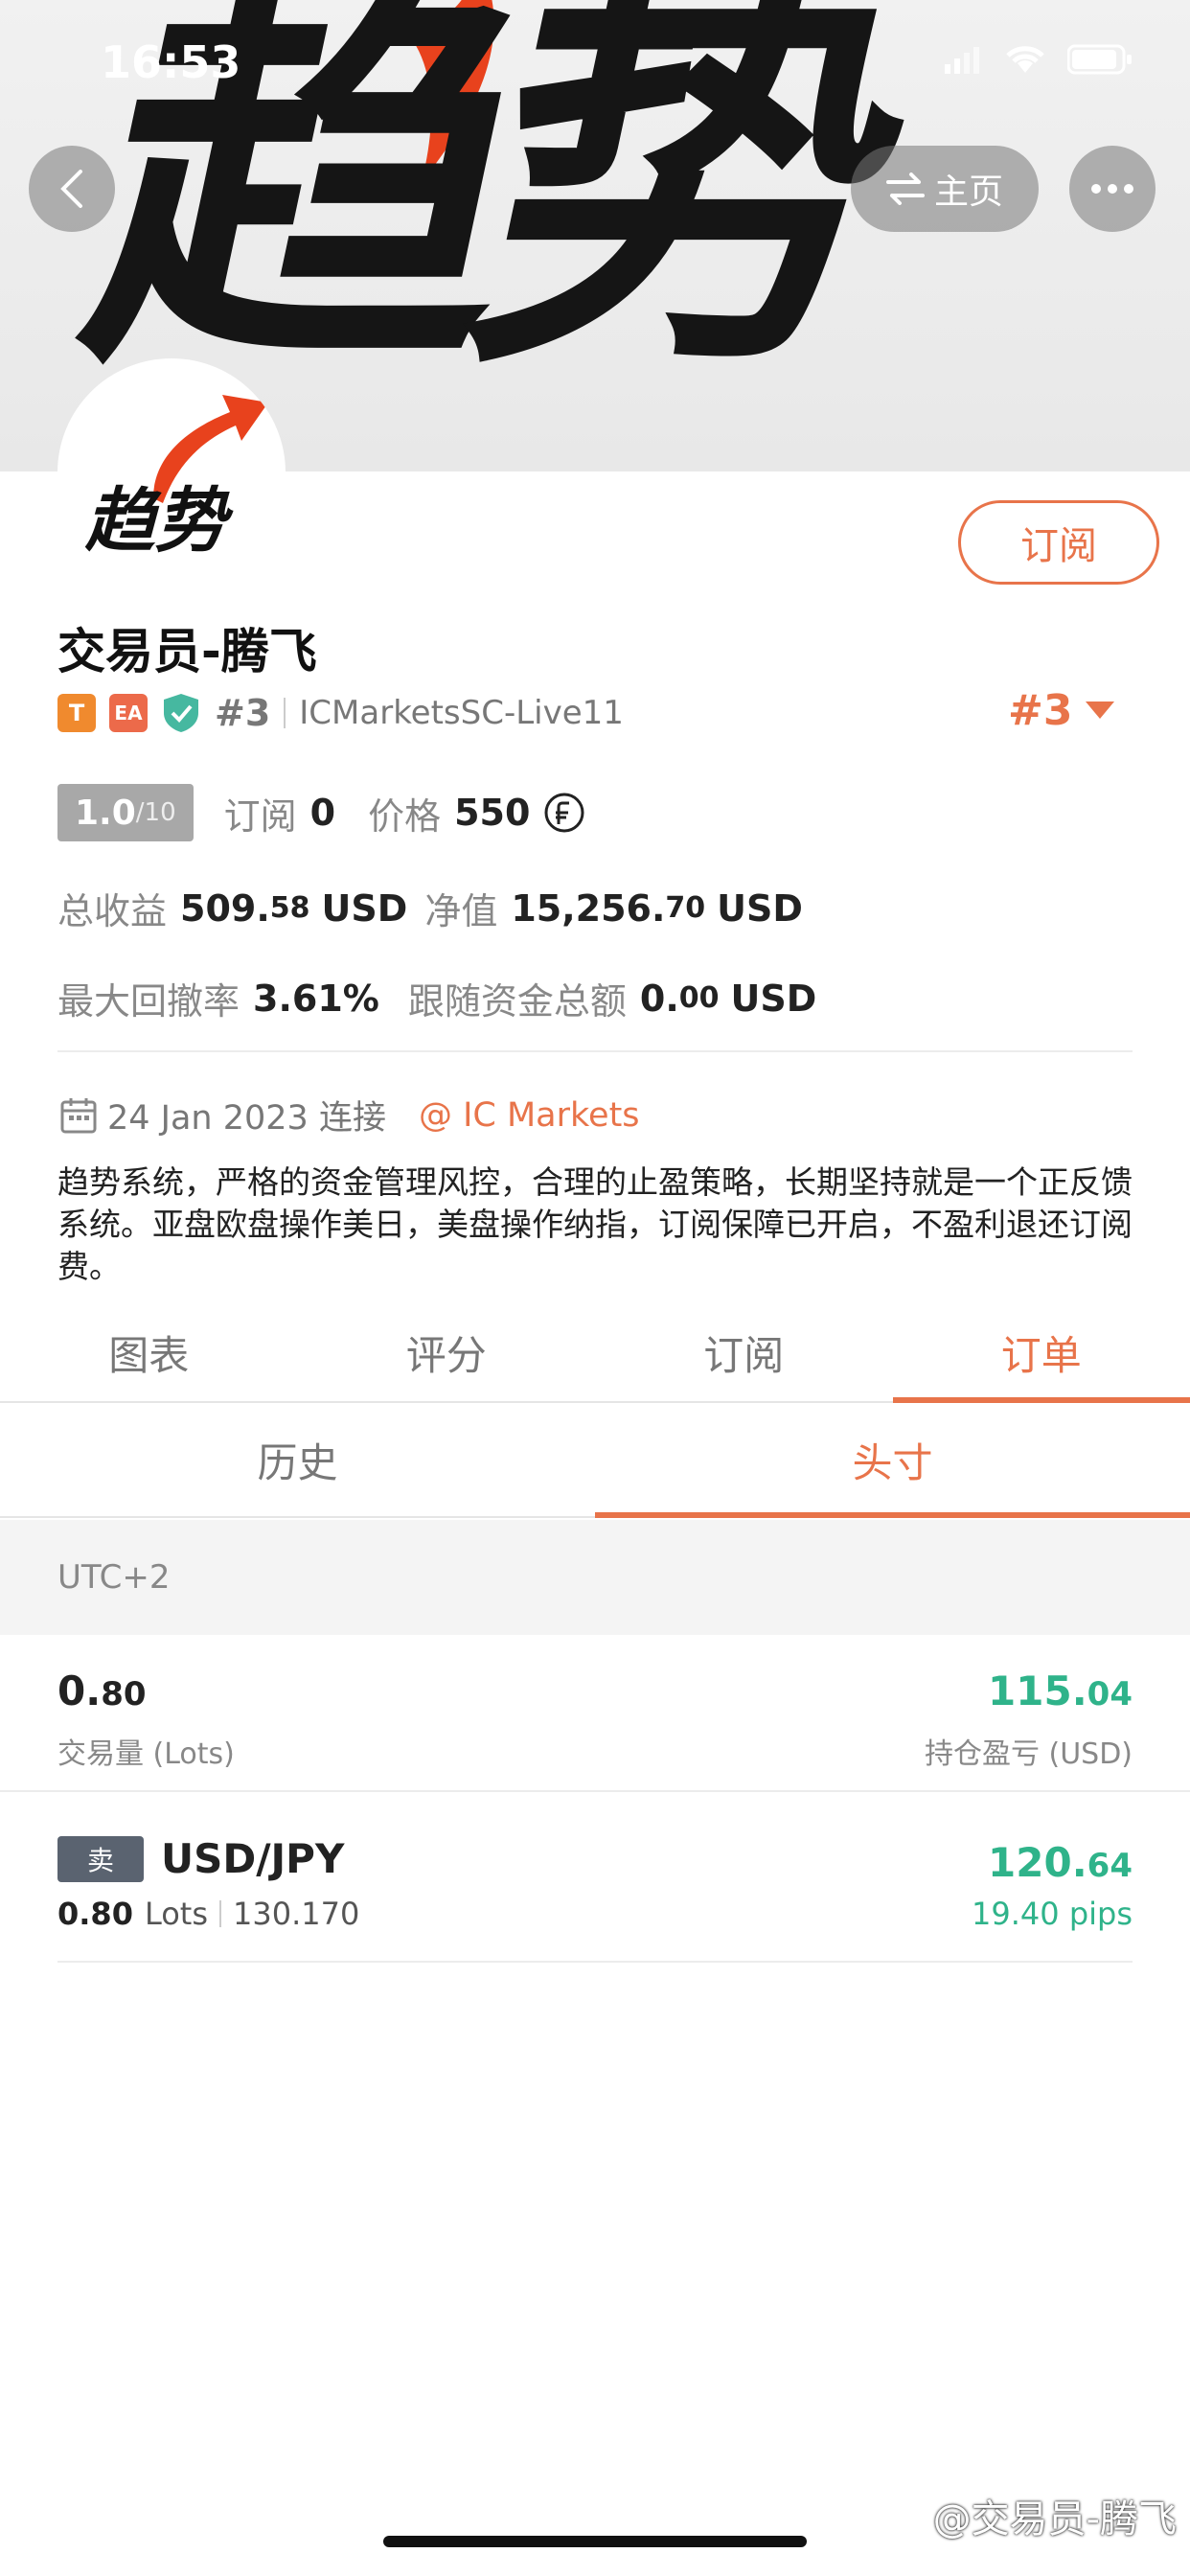  I want to click on status-time: 16:53, so click(171, 62).